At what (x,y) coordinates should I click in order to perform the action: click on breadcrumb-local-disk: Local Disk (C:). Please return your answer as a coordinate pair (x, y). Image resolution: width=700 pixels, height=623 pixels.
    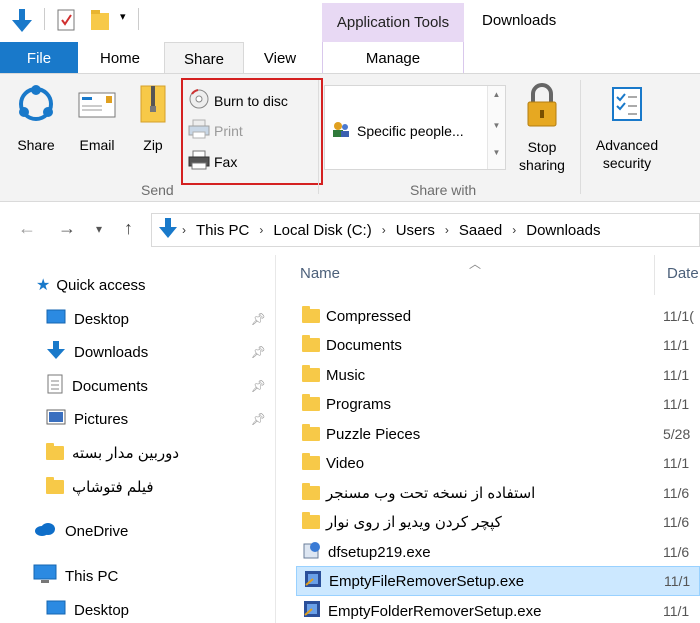
    Looking at the image, I should click on (322, 230).